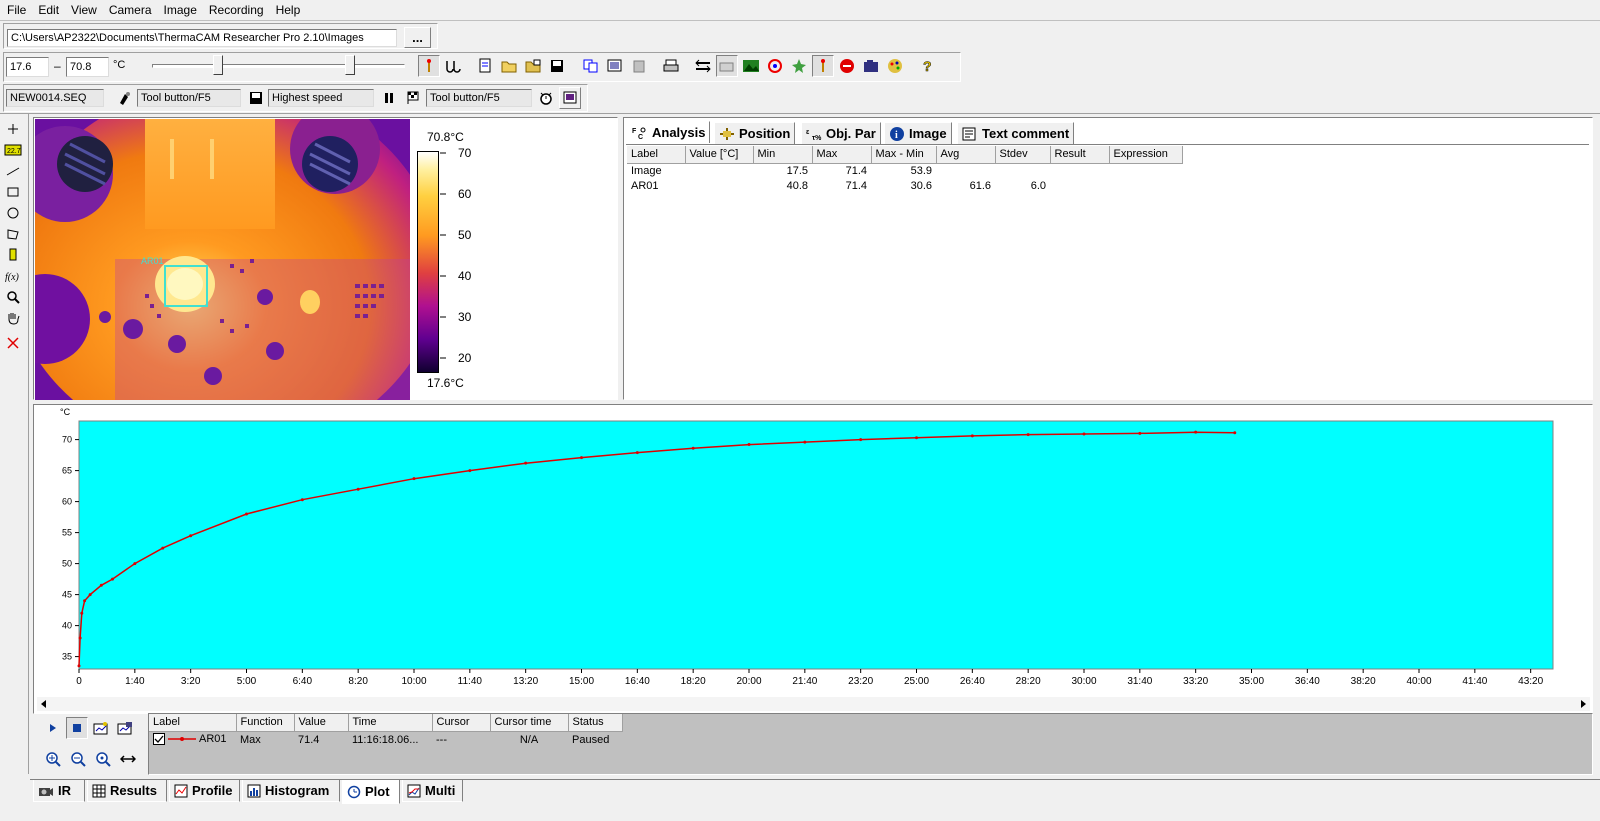  I want to click on table-row: Image 17.5 71.4 53.9, so click(904, 170).